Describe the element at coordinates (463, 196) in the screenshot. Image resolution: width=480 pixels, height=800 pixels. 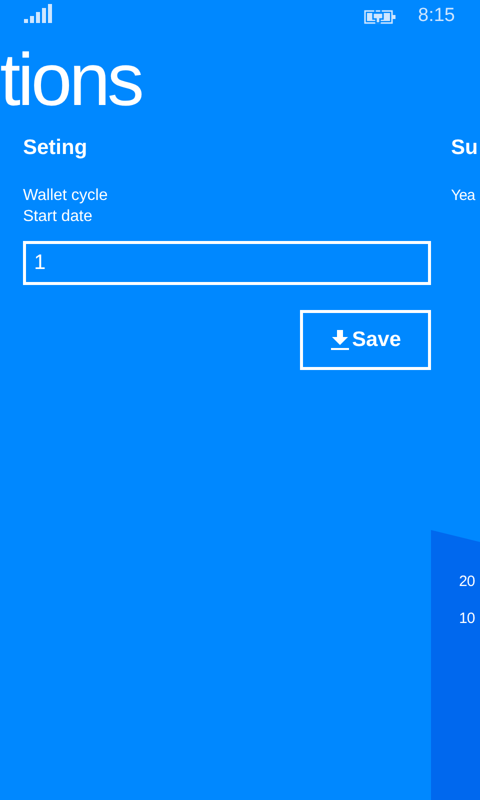
I see `row-label: Yea` at that location.